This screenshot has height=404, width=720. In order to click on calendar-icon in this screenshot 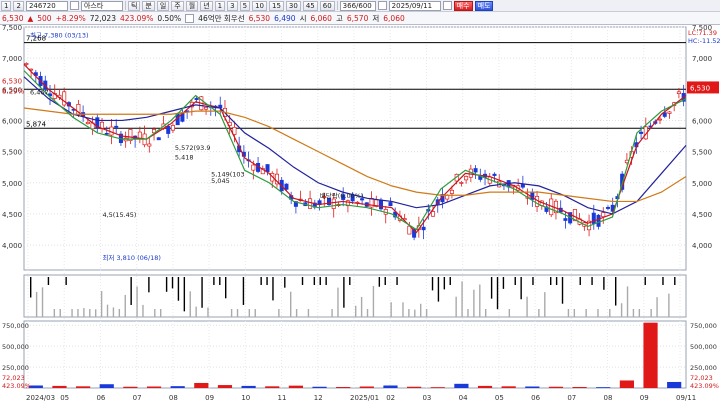, I will do `click(447, 5)`.